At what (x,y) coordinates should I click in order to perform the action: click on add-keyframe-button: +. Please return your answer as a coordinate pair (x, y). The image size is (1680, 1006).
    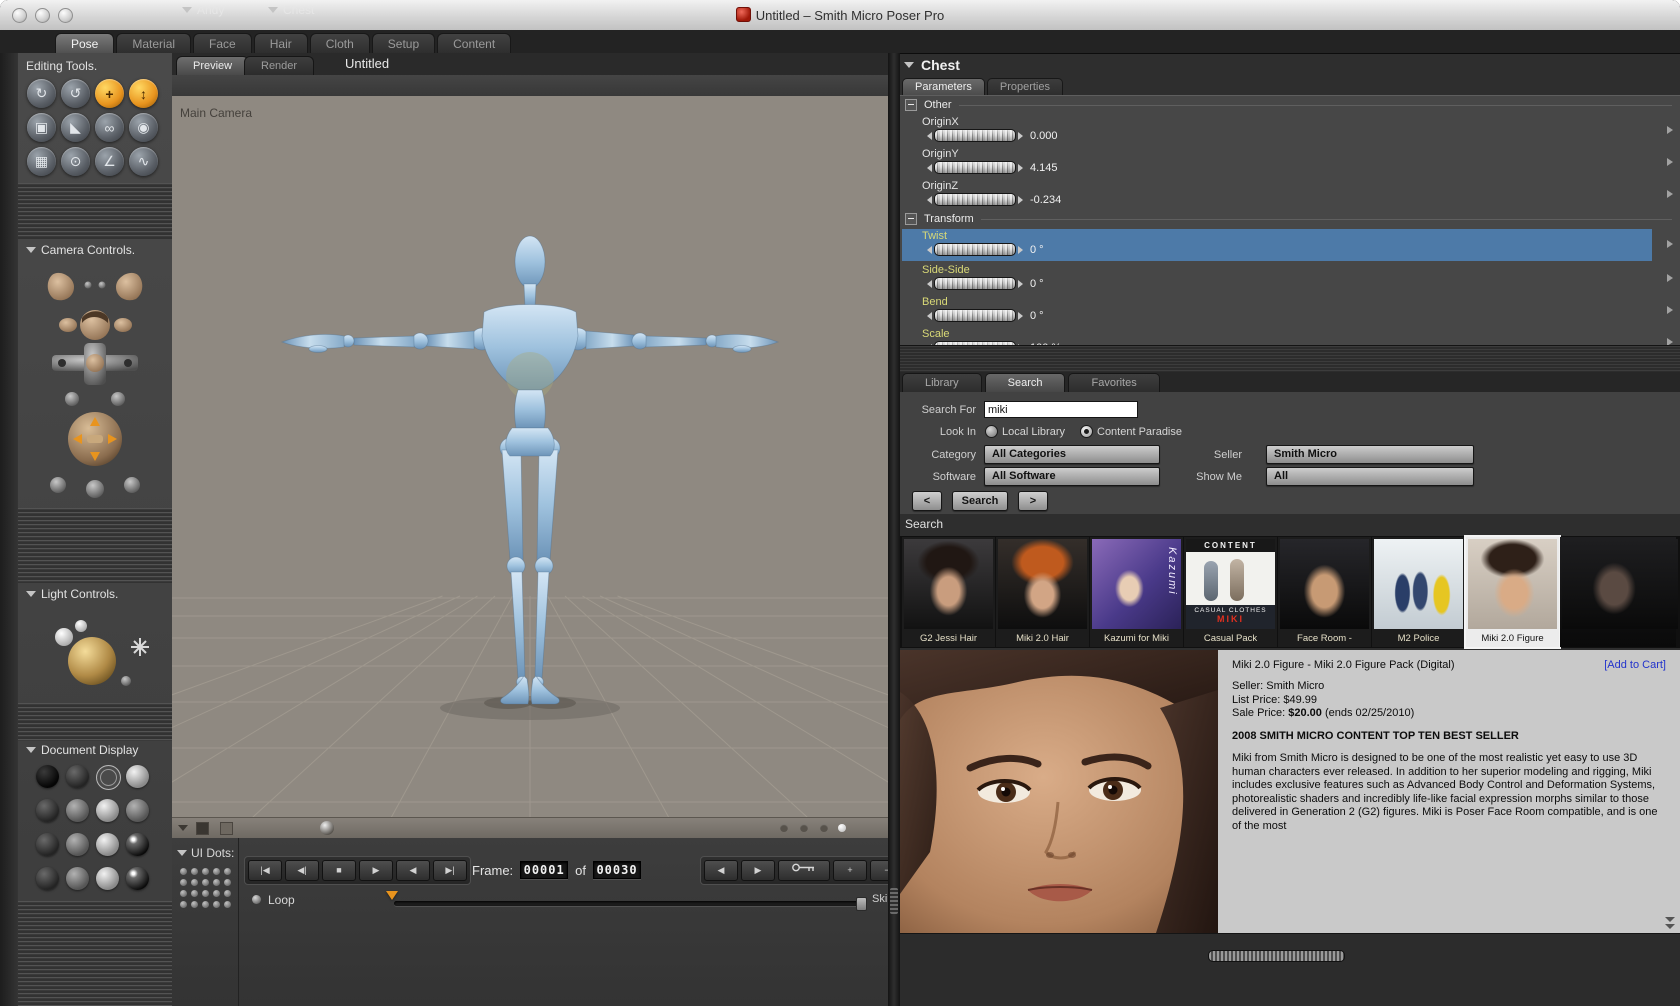
    Looking at the image, I should click on (850, 870).